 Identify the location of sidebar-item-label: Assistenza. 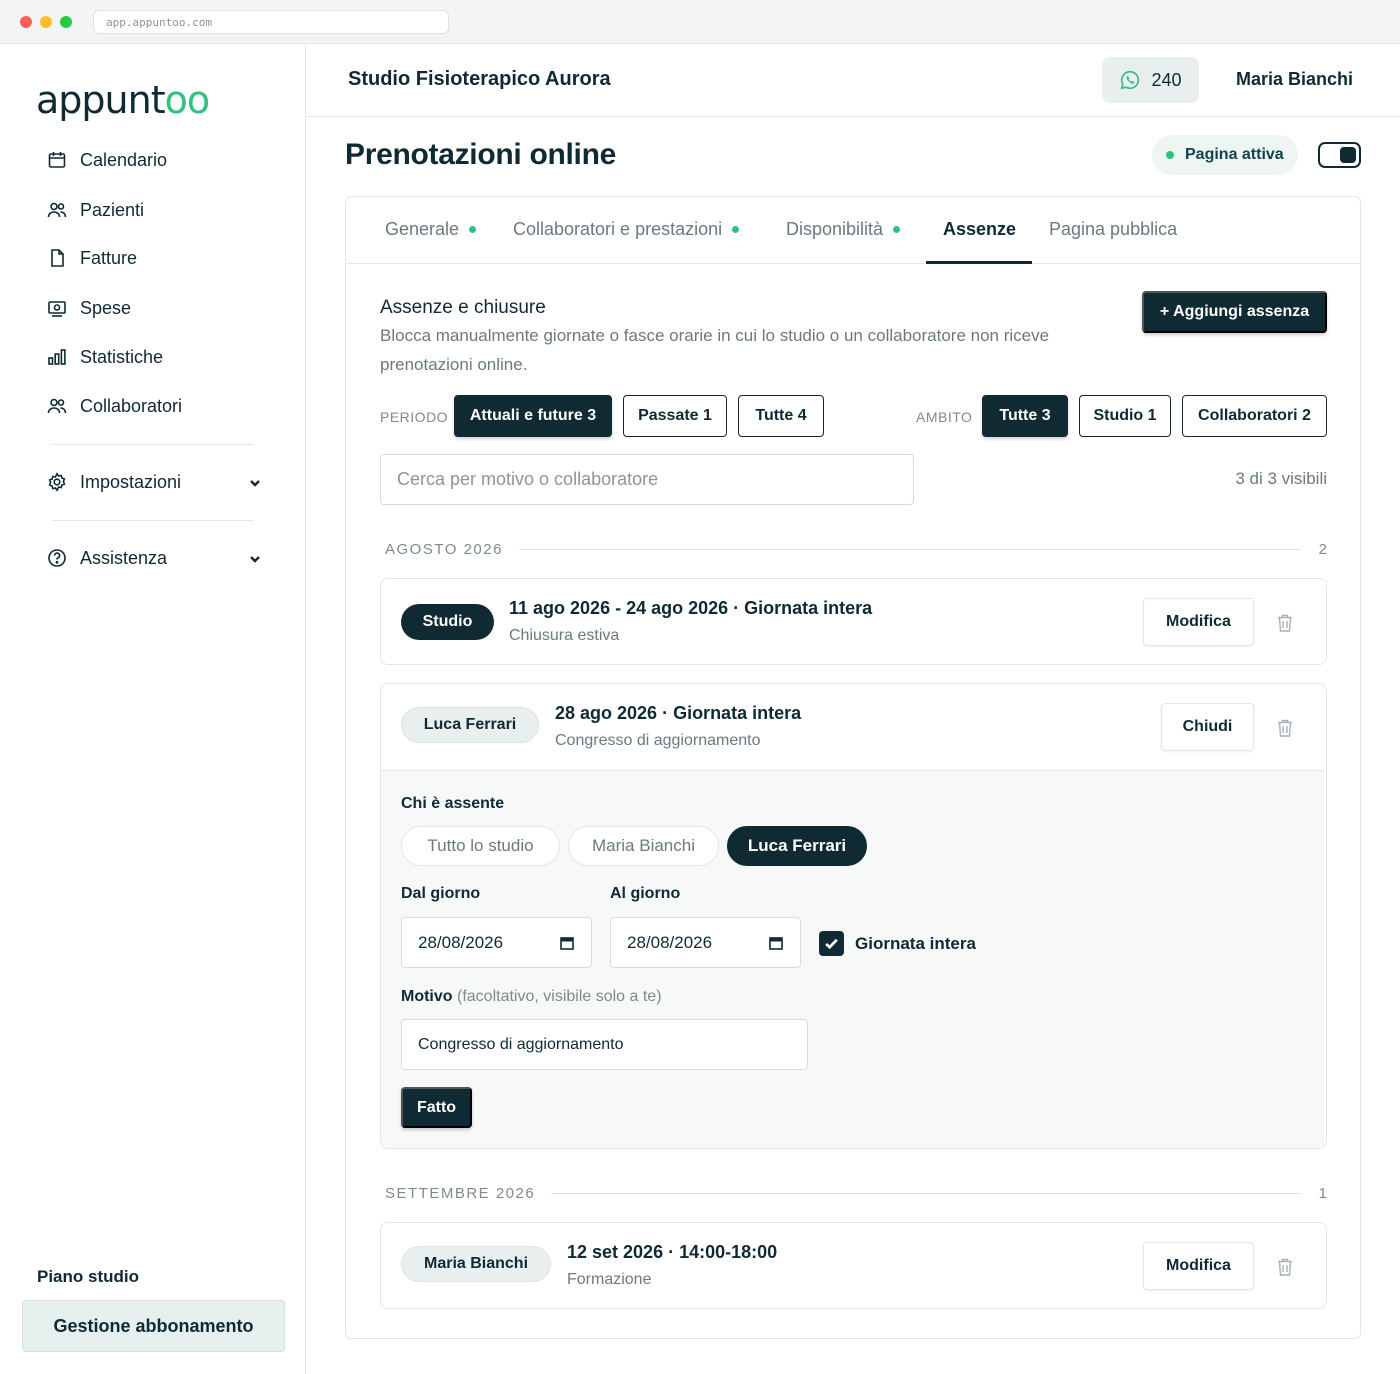
(124, 557).